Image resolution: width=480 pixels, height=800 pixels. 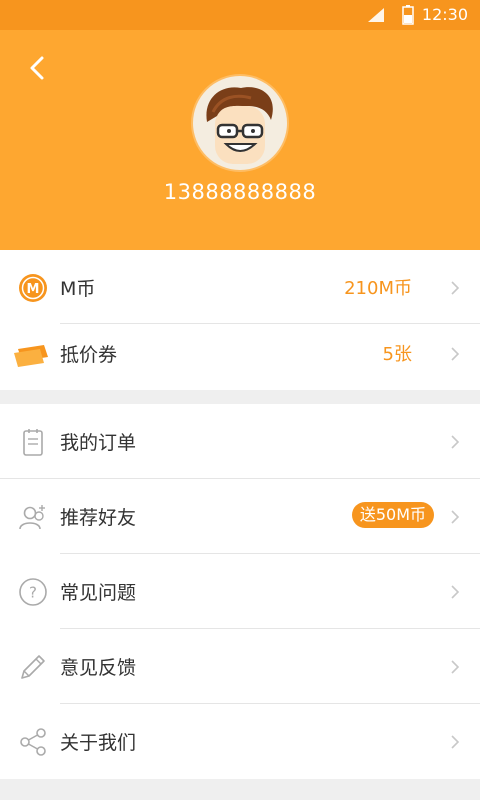 I want to click on invite-row: 推荐好友 送50M币, so click(x=240, y=516).